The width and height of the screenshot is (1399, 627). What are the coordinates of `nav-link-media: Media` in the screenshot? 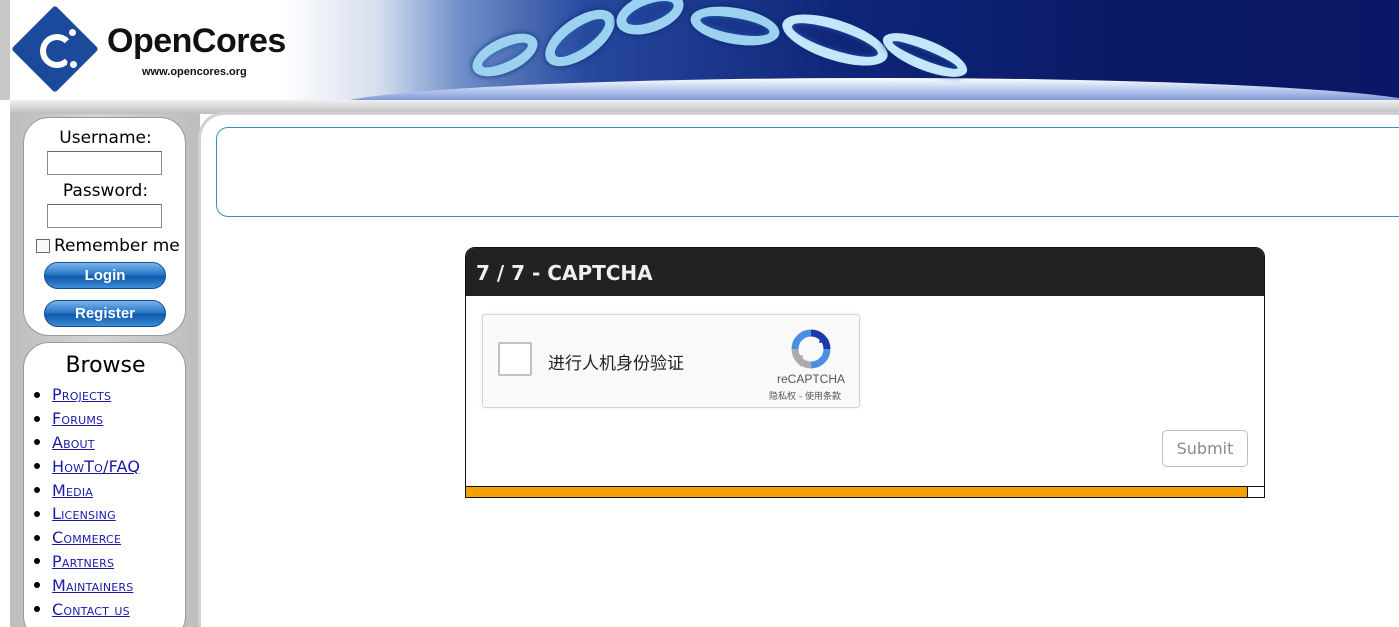 It's located at (72, 490).